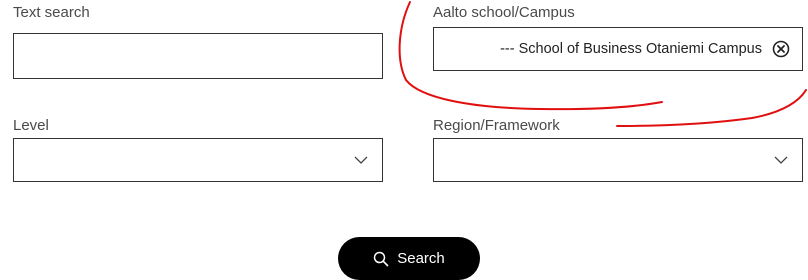 The height and width of the screenshot is (280, 808). I want to click on campus-label: Aalto school/Campus, so click(504, 12).